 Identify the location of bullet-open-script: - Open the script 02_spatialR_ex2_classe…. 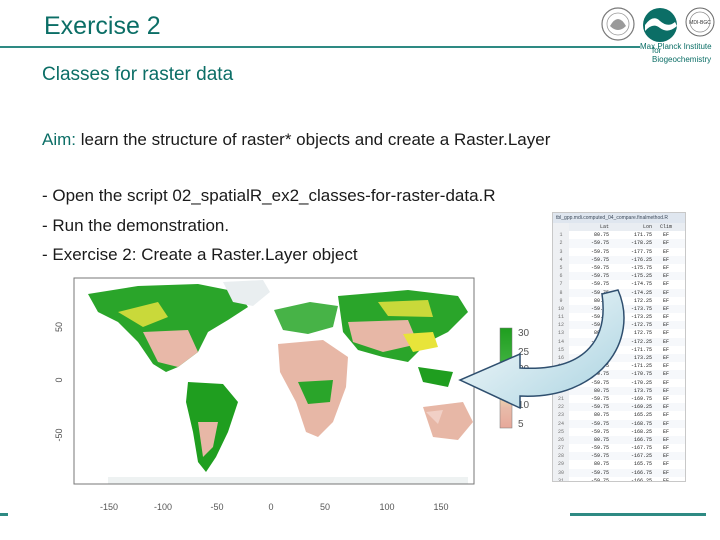
(269, 195).